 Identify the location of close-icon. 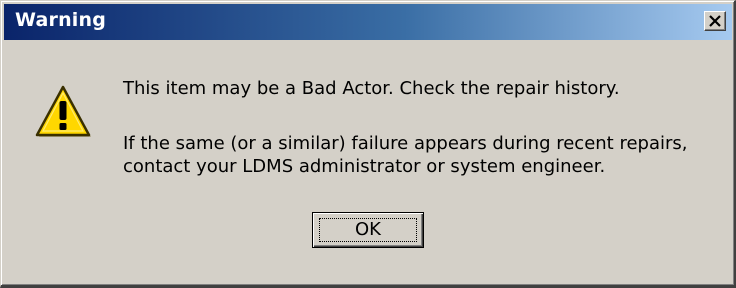
(715, 21).